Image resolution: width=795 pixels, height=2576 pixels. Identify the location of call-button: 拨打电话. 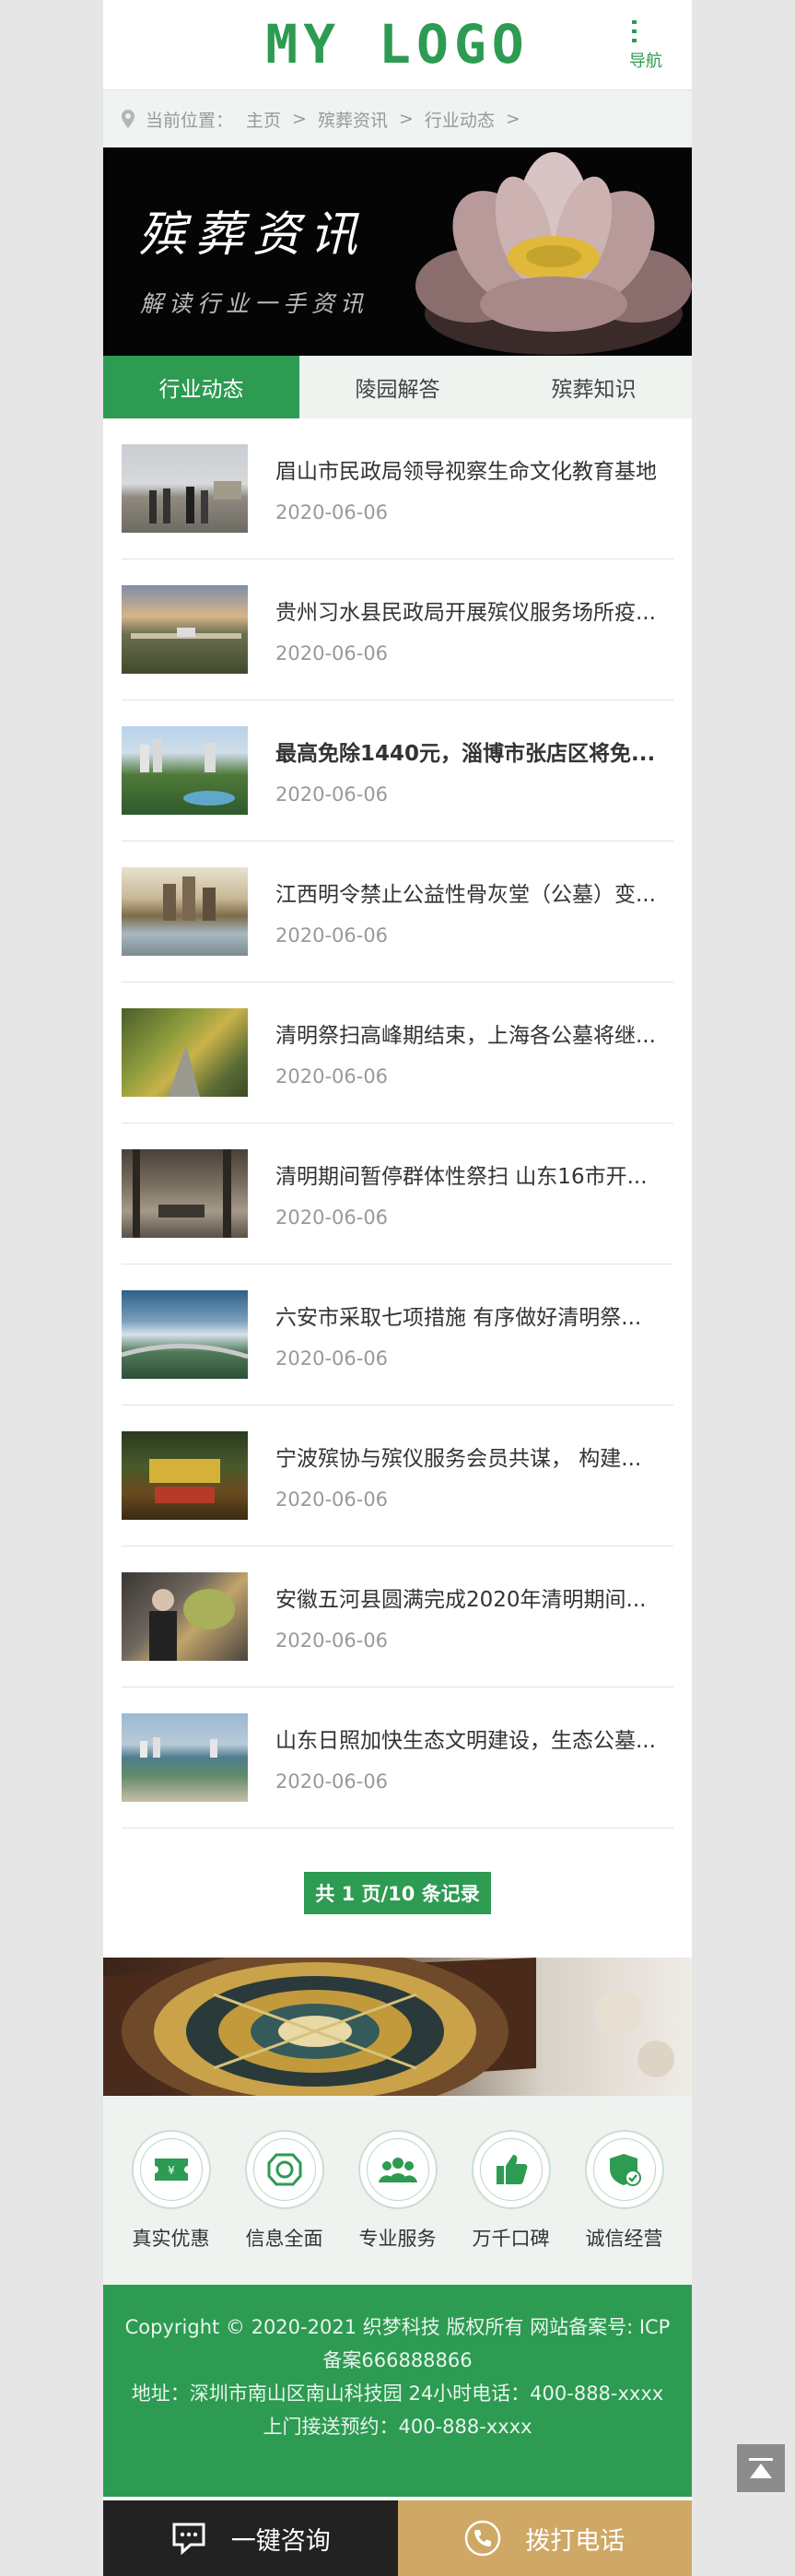
(544, 2538).